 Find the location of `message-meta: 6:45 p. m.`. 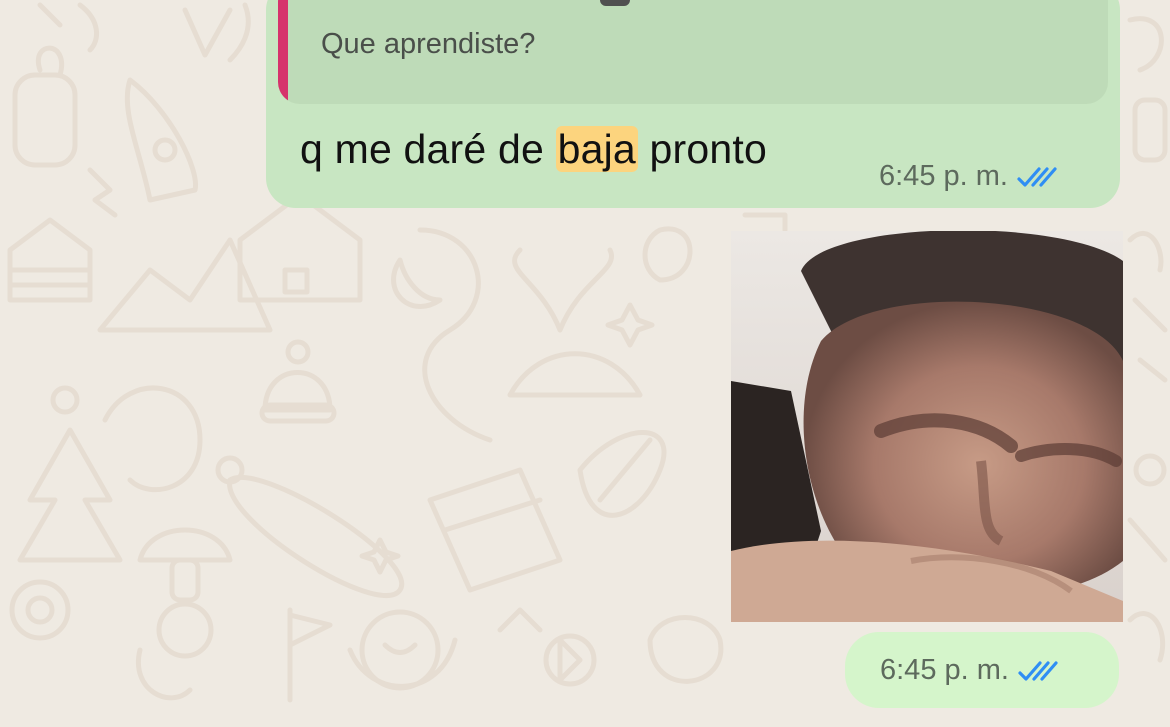

message-meta: 6:45 p. m. is located at coordinates (969, 176).